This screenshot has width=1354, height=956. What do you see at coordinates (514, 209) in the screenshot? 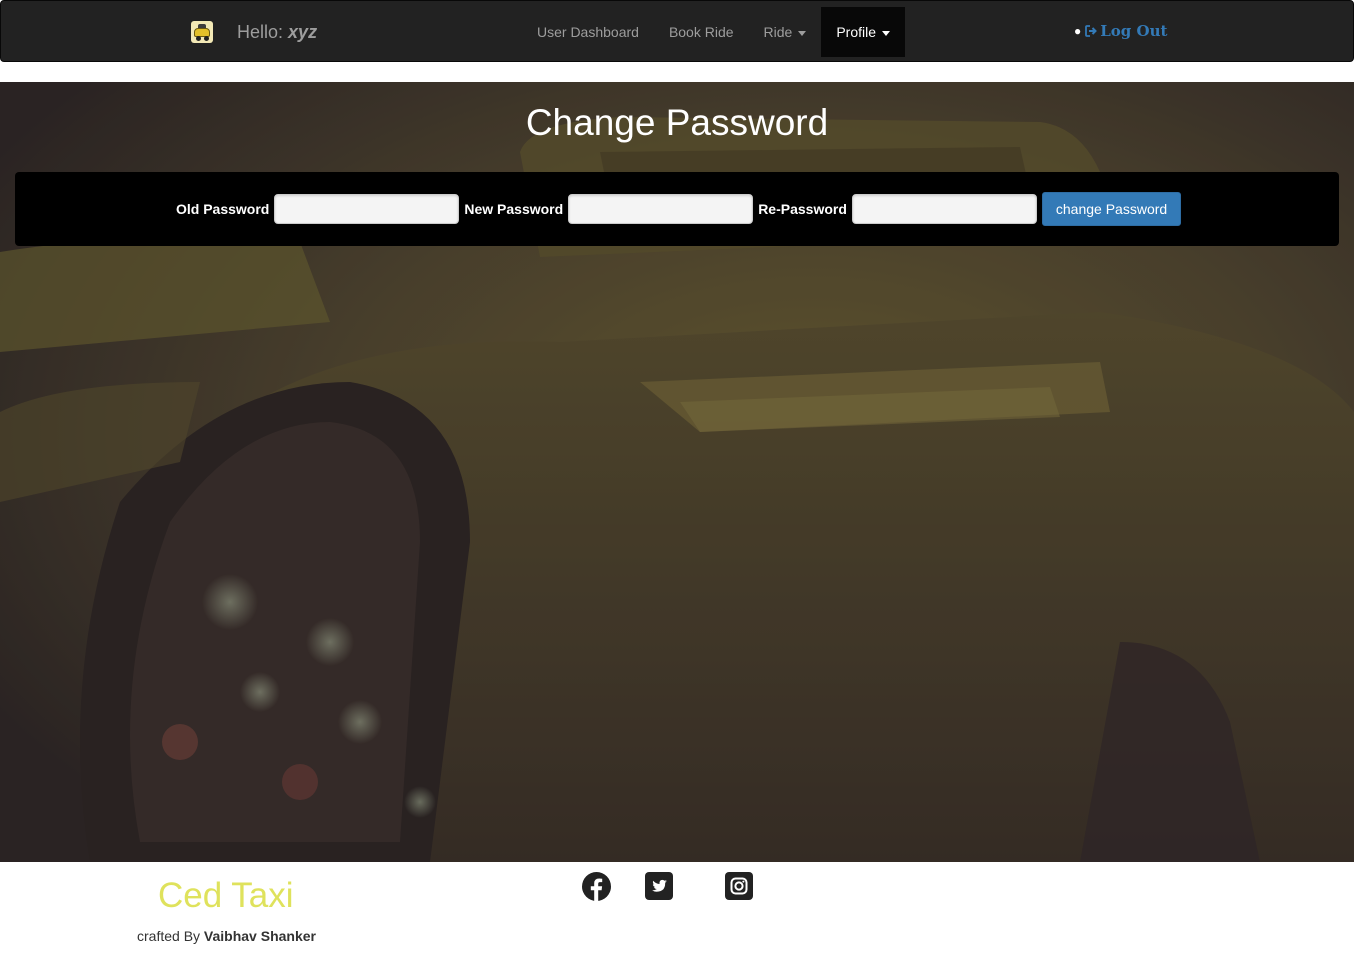
I see `new-password-label: New Password` at bounding box center [514, 209].